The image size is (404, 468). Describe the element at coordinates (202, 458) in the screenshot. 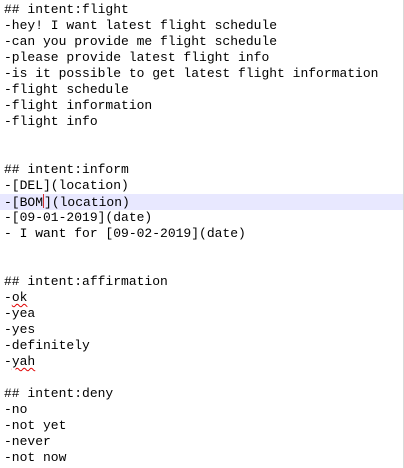

I see `editor-line: -not now` at that location.